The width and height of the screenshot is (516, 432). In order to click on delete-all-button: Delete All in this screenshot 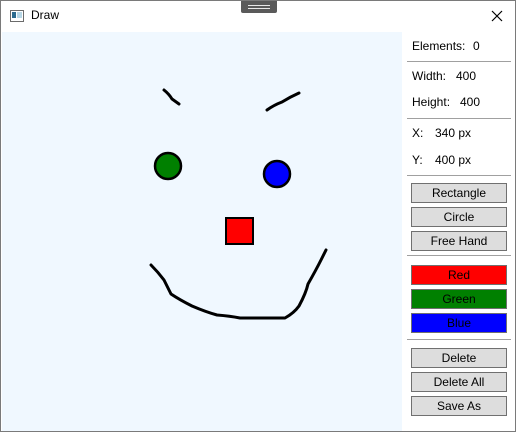, I will do `click(459, 382)`.